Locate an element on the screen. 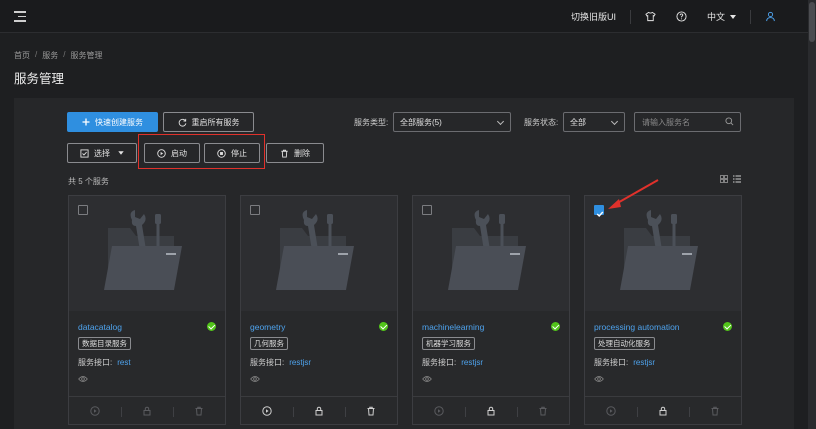 Image resolution: width=816 pixels, height=429 pixels. service-card: machinelearning 机器学习服务 服务接口: restjsr is located at coordinates (491, 310).